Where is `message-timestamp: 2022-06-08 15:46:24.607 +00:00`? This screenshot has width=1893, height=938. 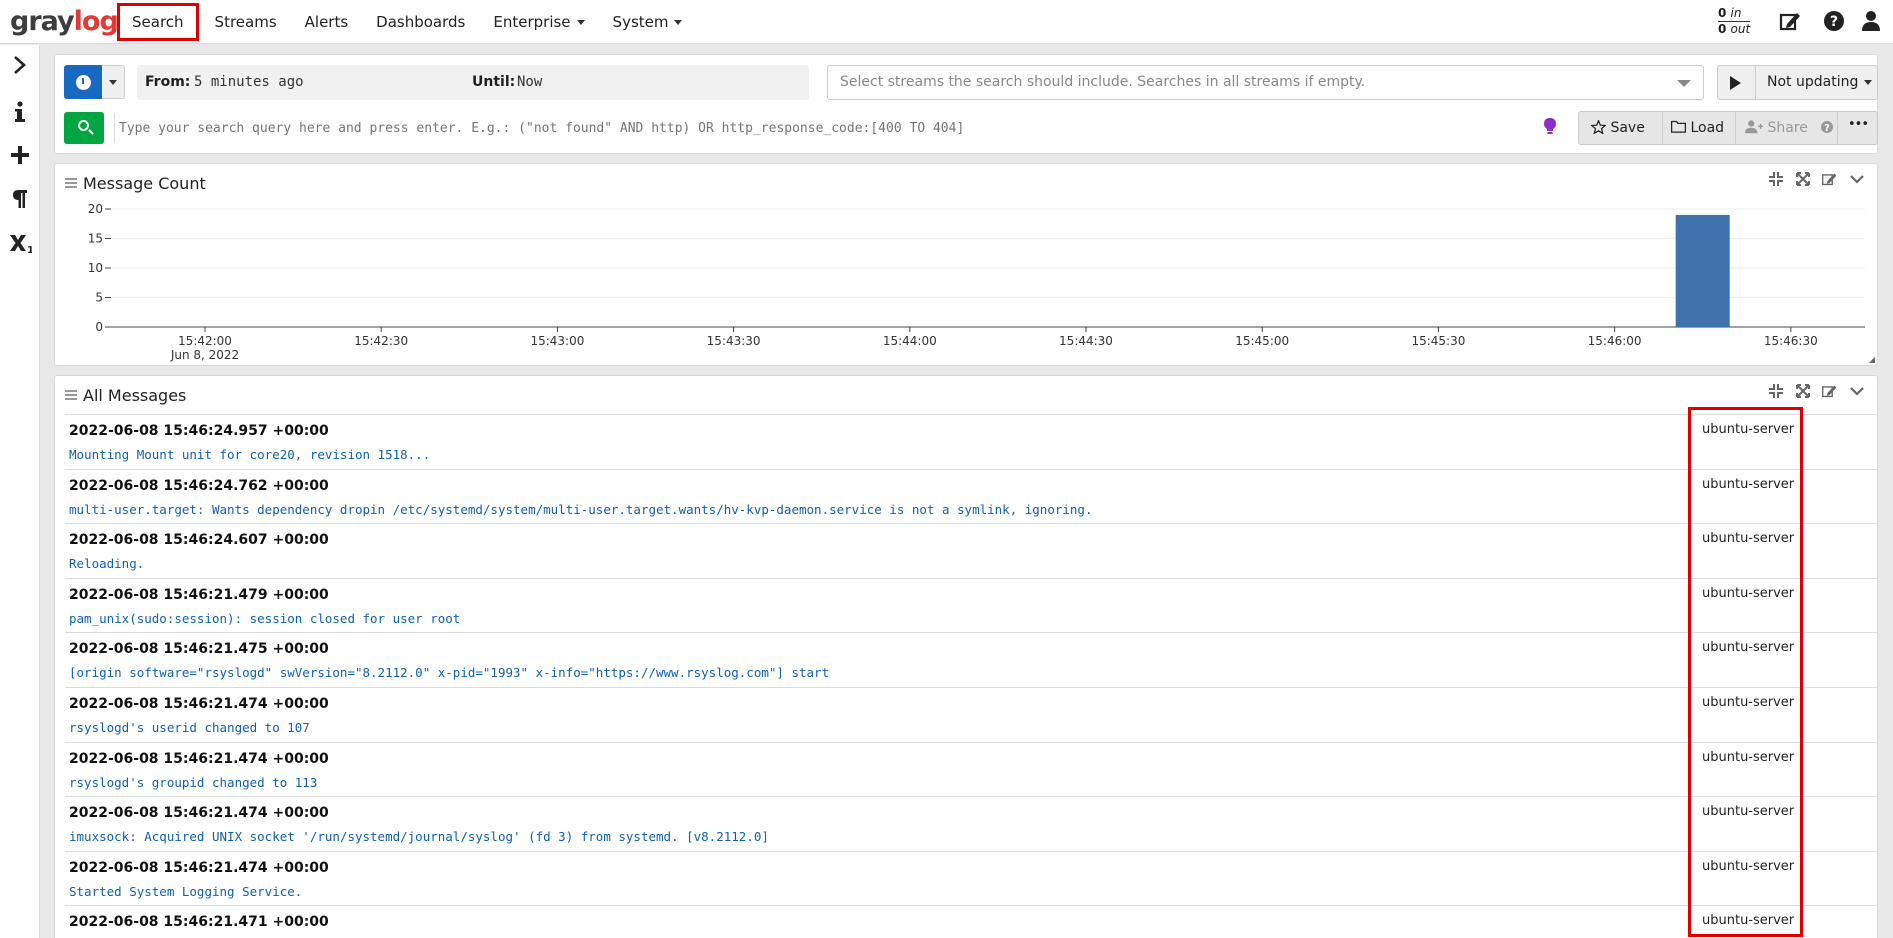 message-timestamp: 2022-06-08 15:46:24.607 +00:00 is located at coordinates (199, 540).